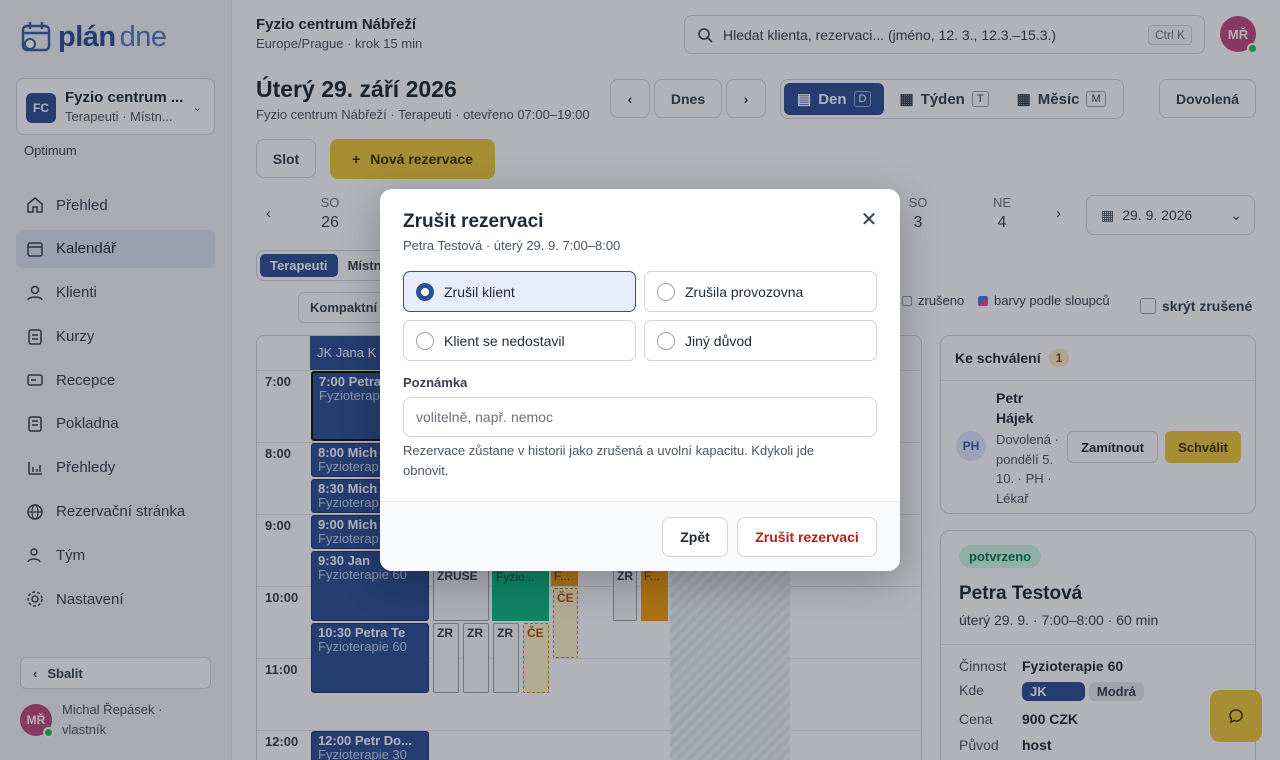 This screenshot has height=760, width=1280. What do you see at coordinates (473, 221) in the screenshot?
I see `dialog-title: Zrušit rezervaci` at bounding box center [473, 221].